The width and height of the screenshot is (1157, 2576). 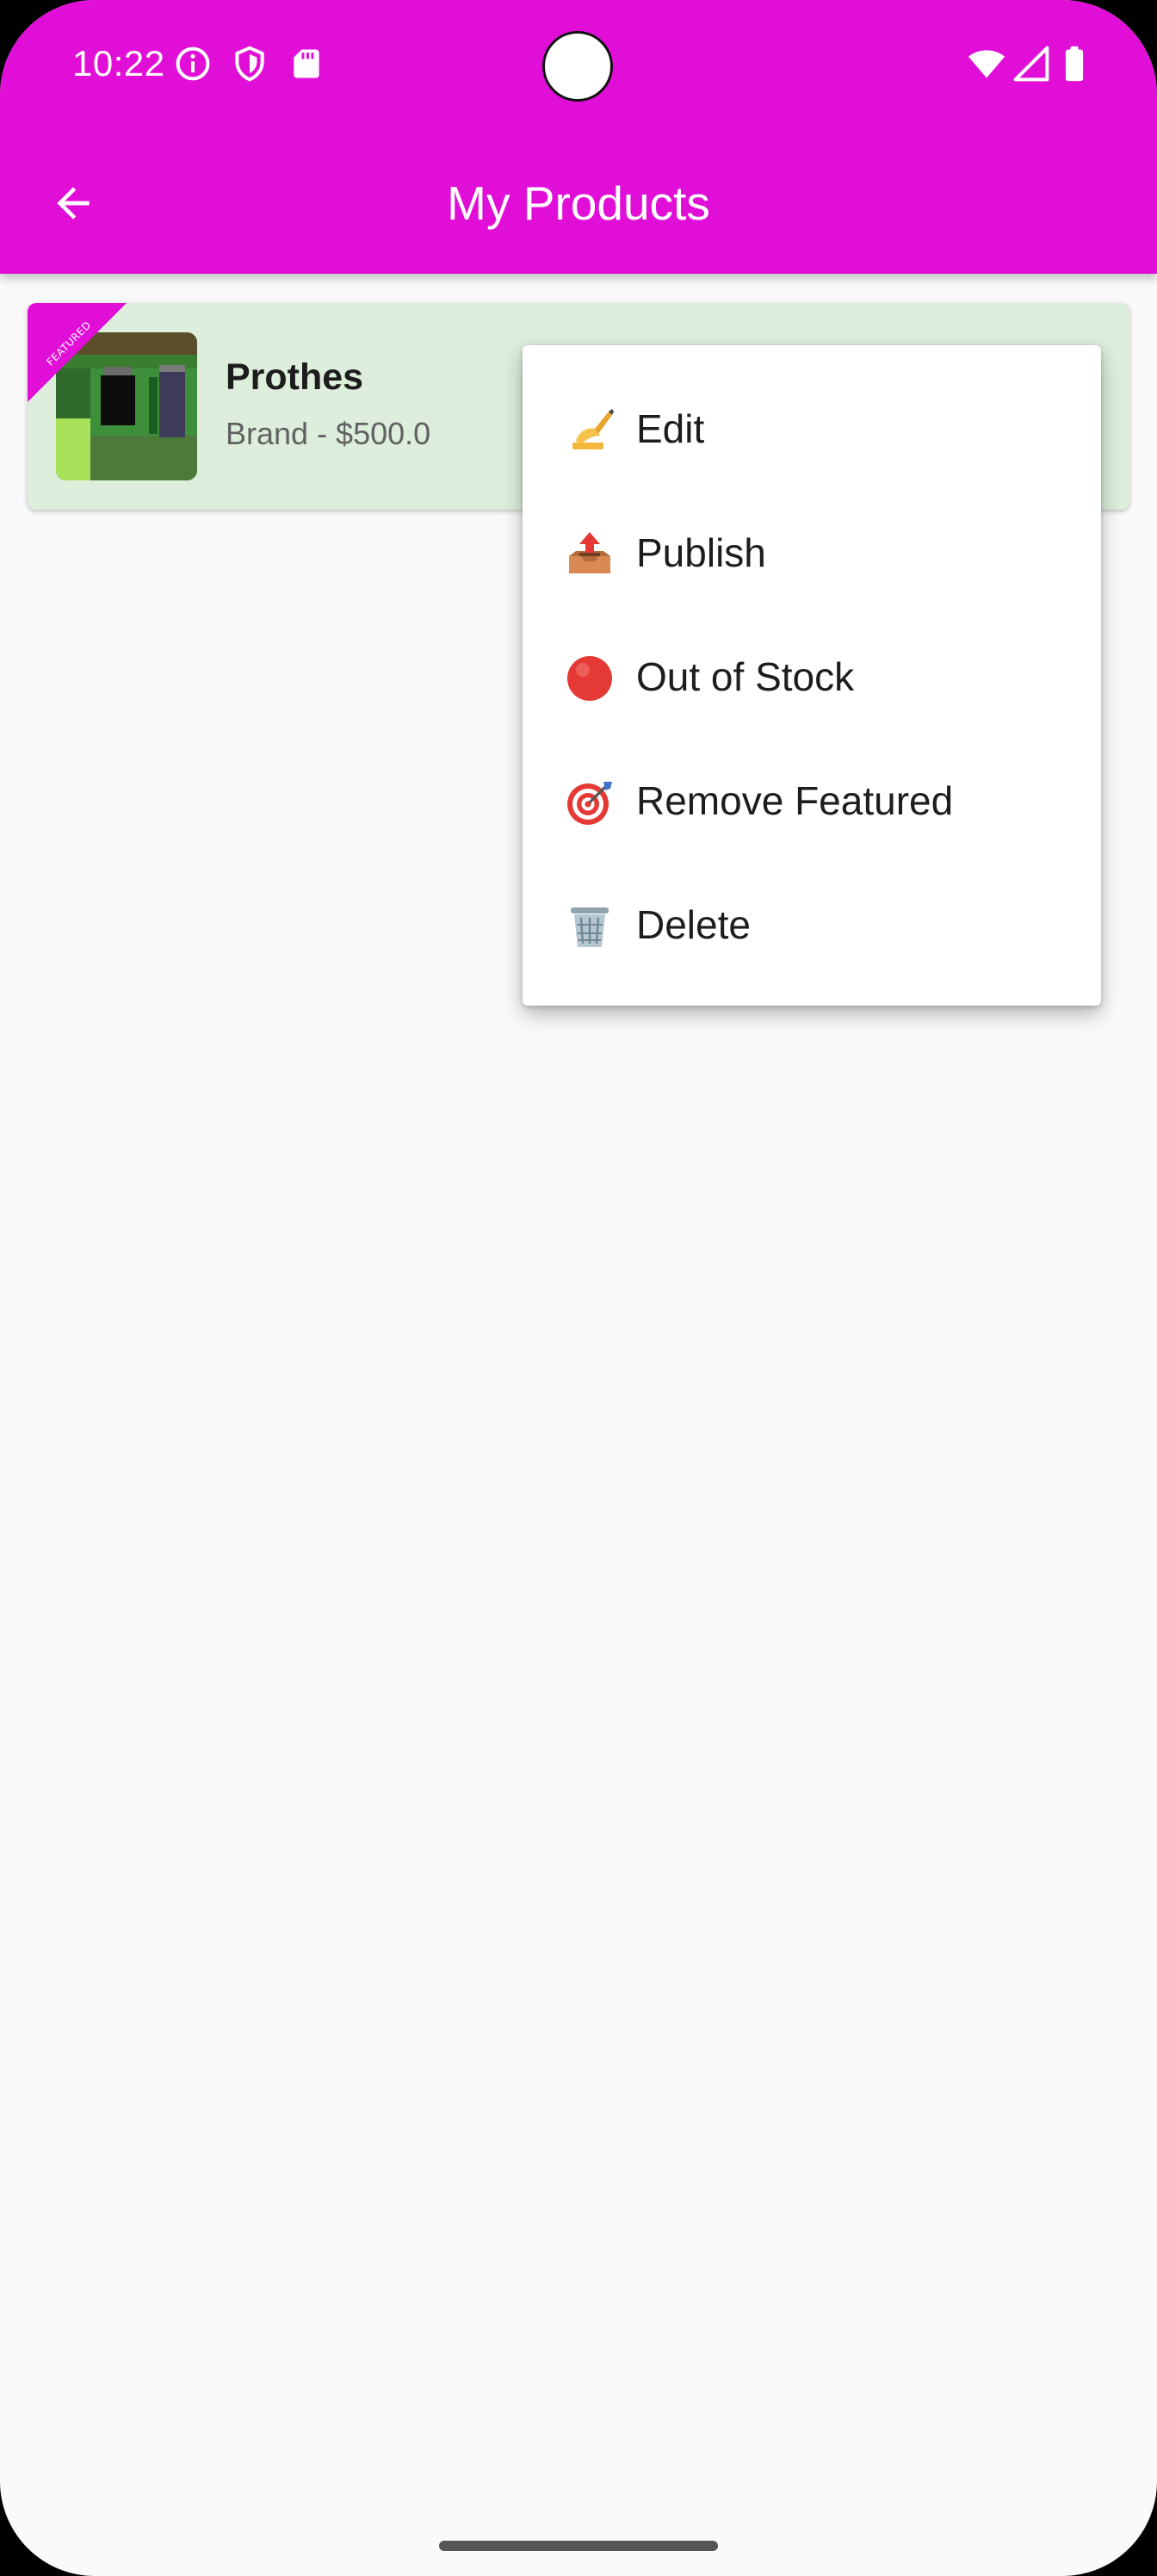 I want to click on featured-ribbon, so click(x=78, y=353).